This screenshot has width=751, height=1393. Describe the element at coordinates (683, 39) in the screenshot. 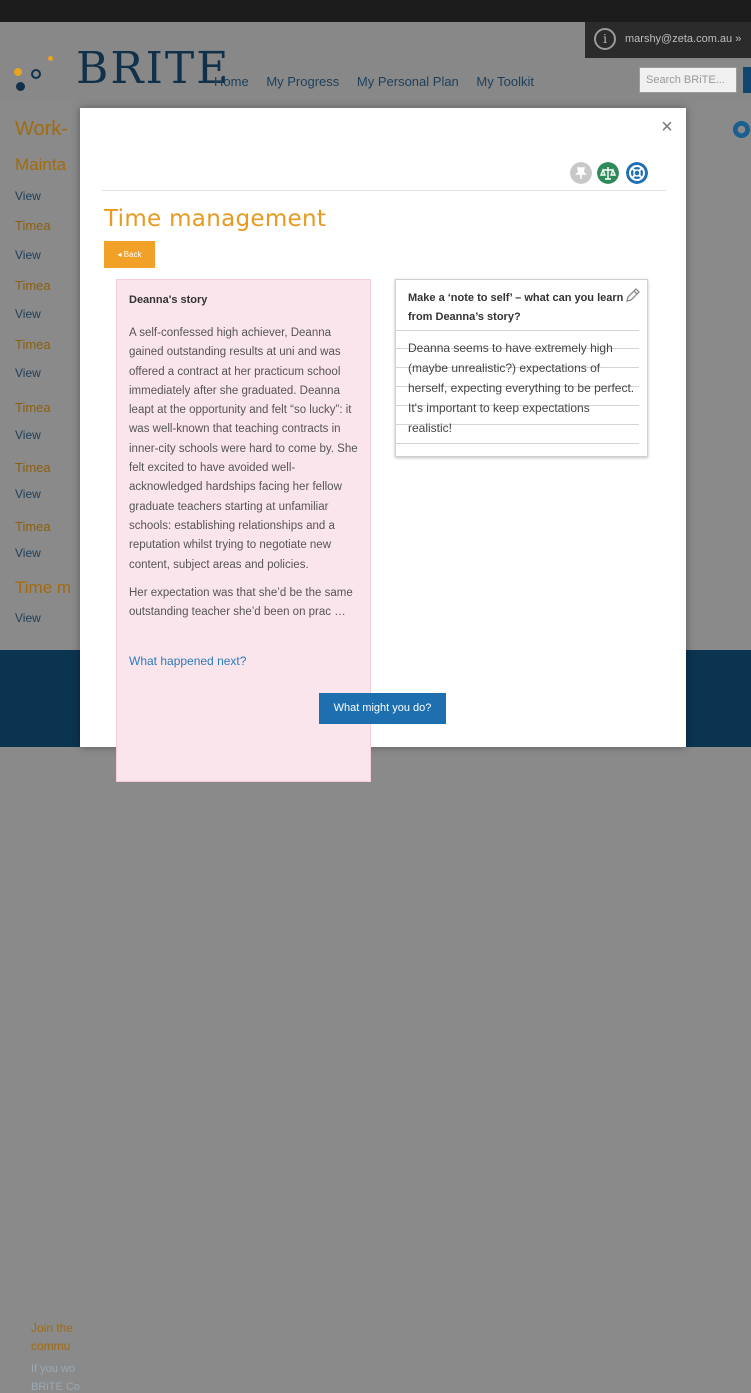

I see `user-email: marshy@zeta.com.au »` at that location.